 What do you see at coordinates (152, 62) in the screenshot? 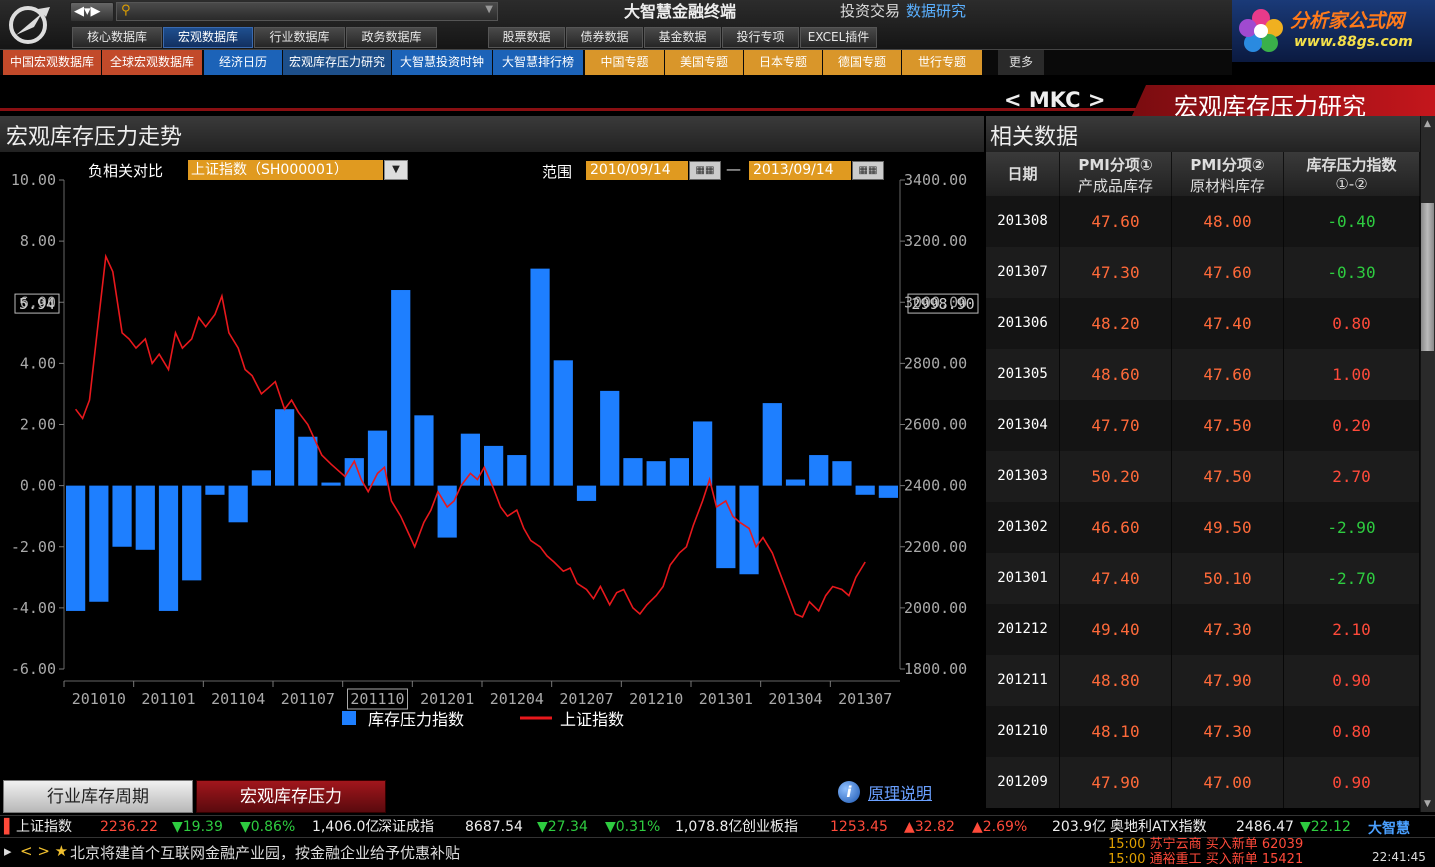
I see `subnav-global-macro: 全球宏观数据库` at bounding box center [152, 62].